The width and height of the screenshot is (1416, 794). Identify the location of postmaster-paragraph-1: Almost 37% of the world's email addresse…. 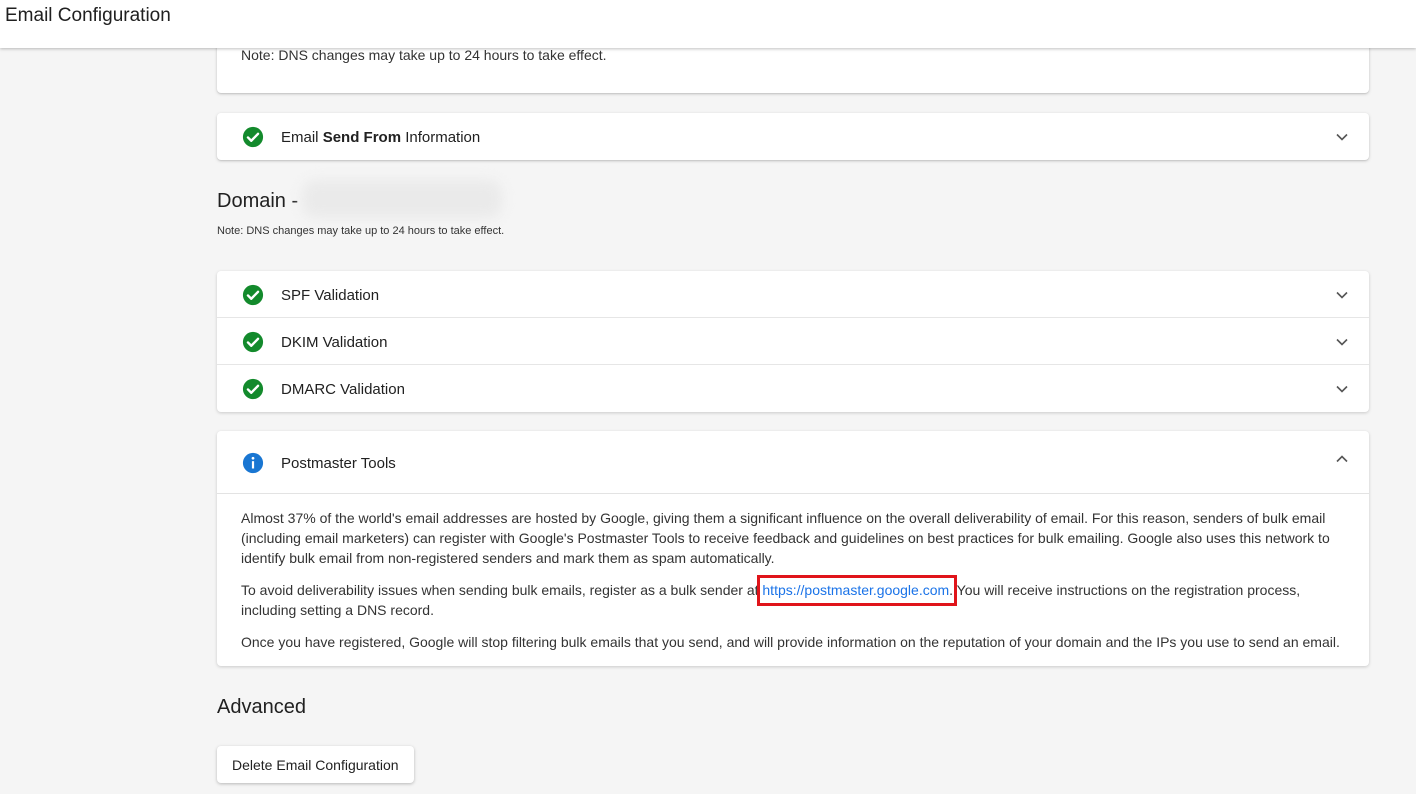
(785, 538).